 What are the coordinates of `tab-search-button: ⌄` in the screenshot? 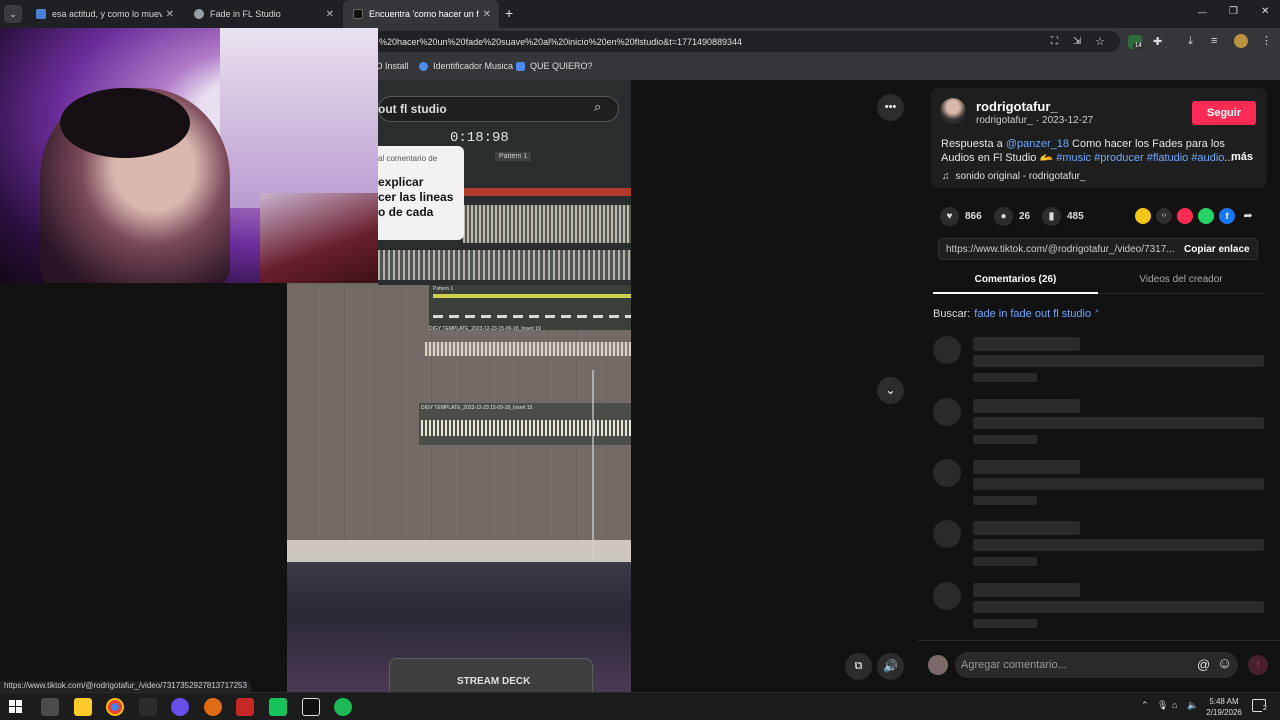 It's located at (13, 14).